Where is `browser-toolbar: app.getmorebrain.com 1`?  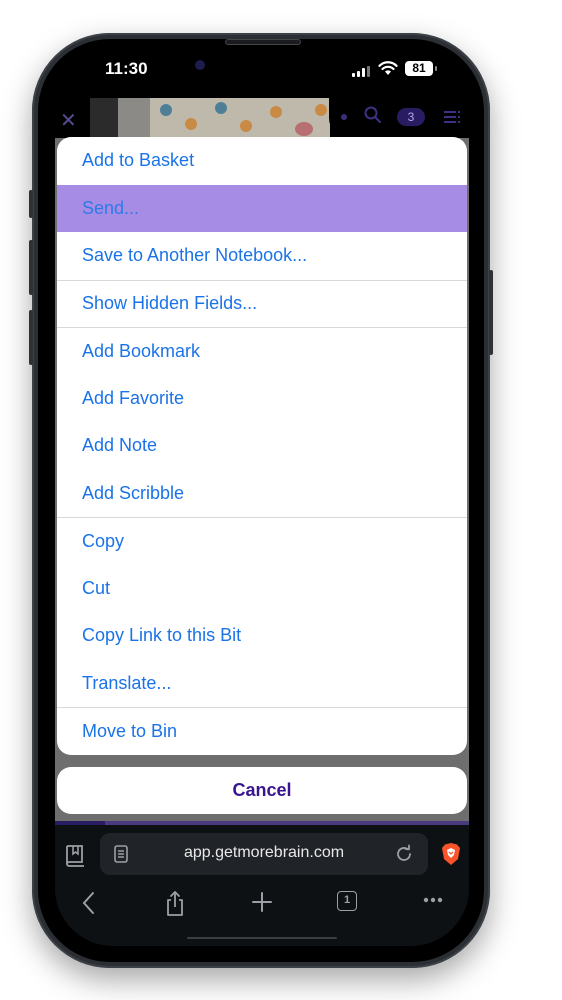
browser-toolbar: app.getmorebrain.com 1 is located at coordinates (262, 885).